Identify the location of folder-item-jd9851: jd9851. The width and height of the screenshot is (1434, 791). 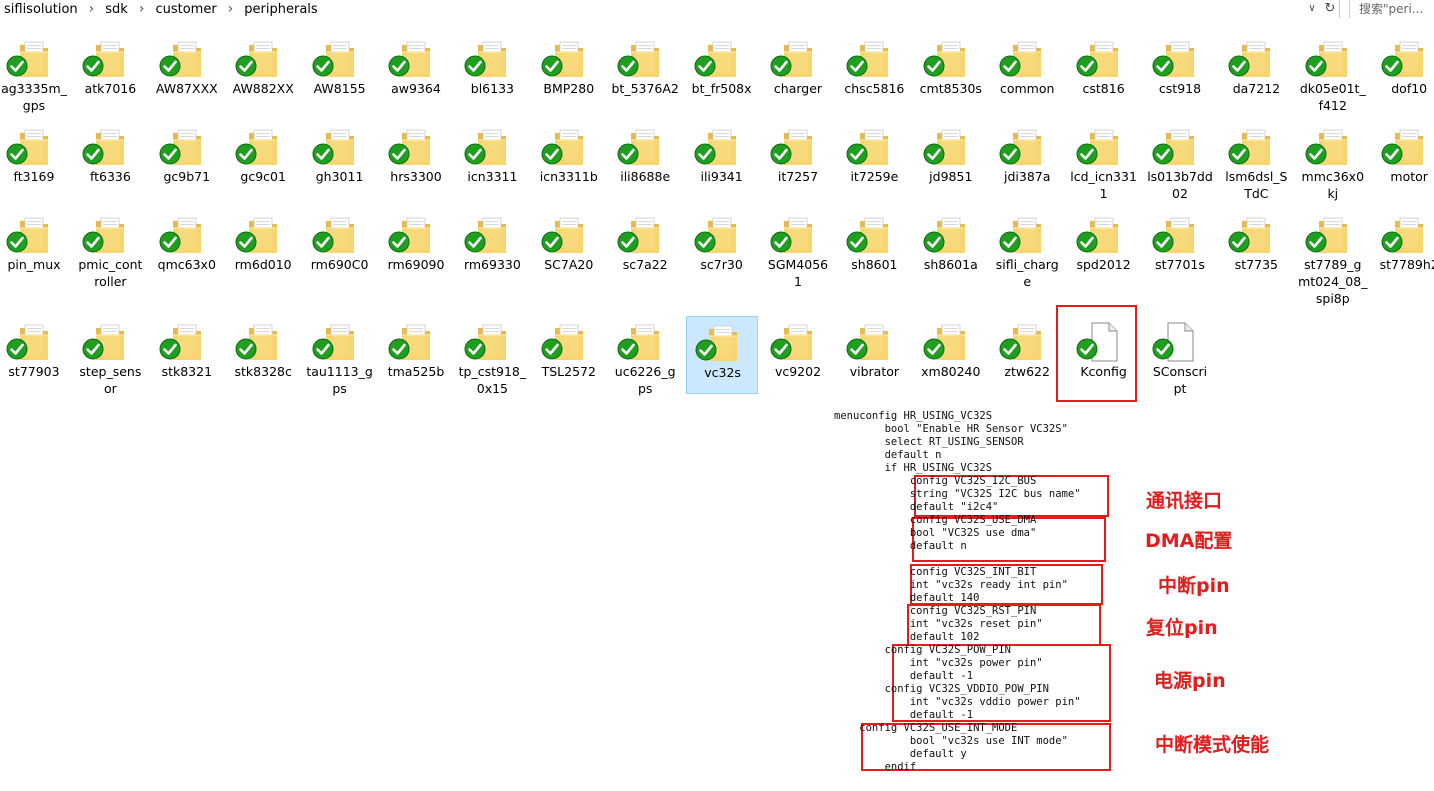
(951, 160).